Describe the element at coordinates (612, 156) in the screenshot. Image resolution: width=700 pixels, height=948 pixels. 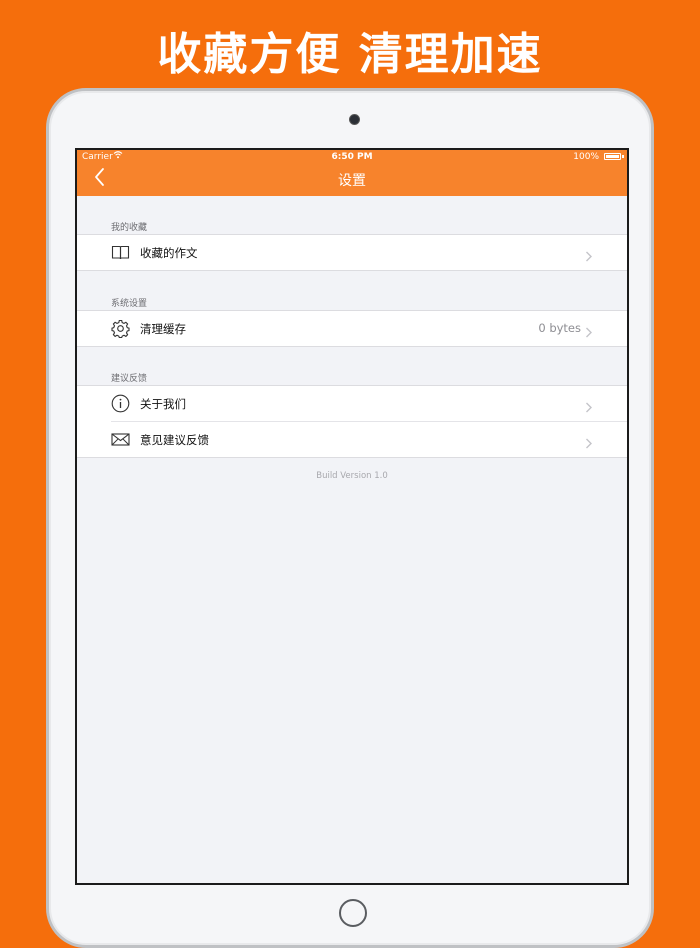
I see `battery-icon` at that location.